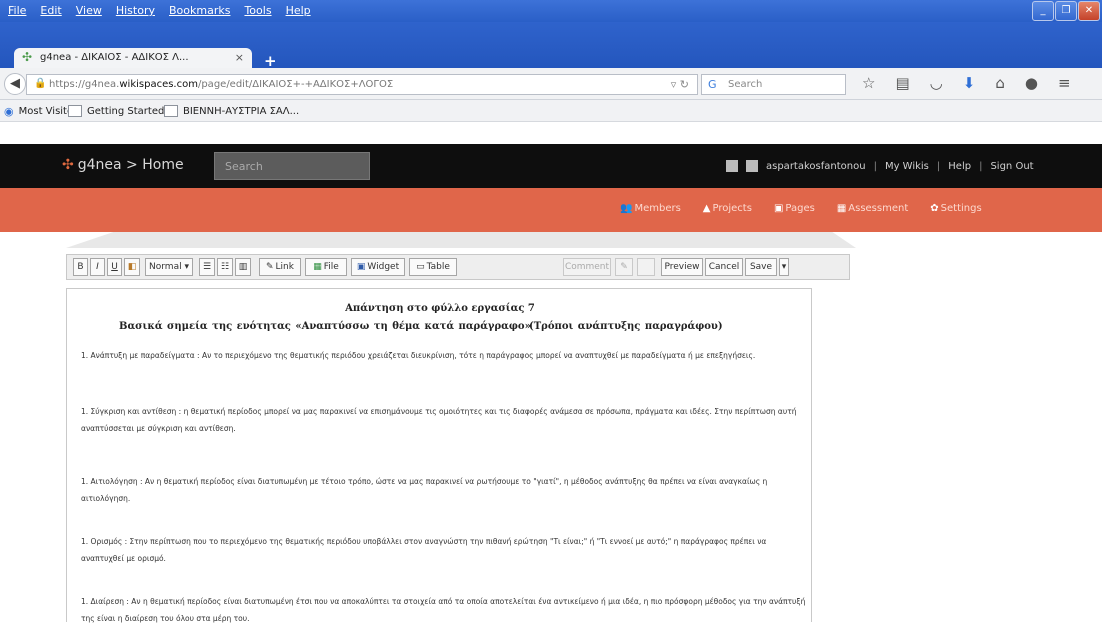  I want to click on projects-icon: ▲, so click(706, 208).